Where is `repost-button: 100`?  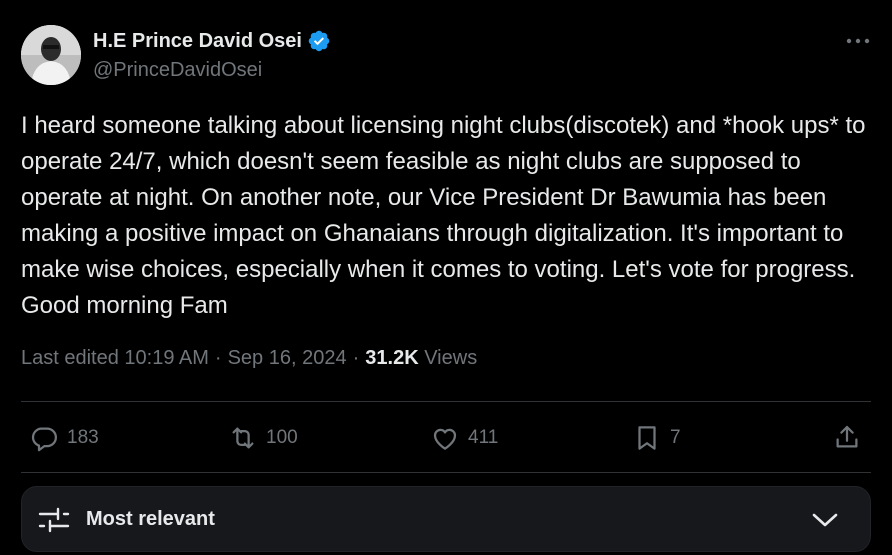
repost-button: 100 is located at coordinates (263, 438).